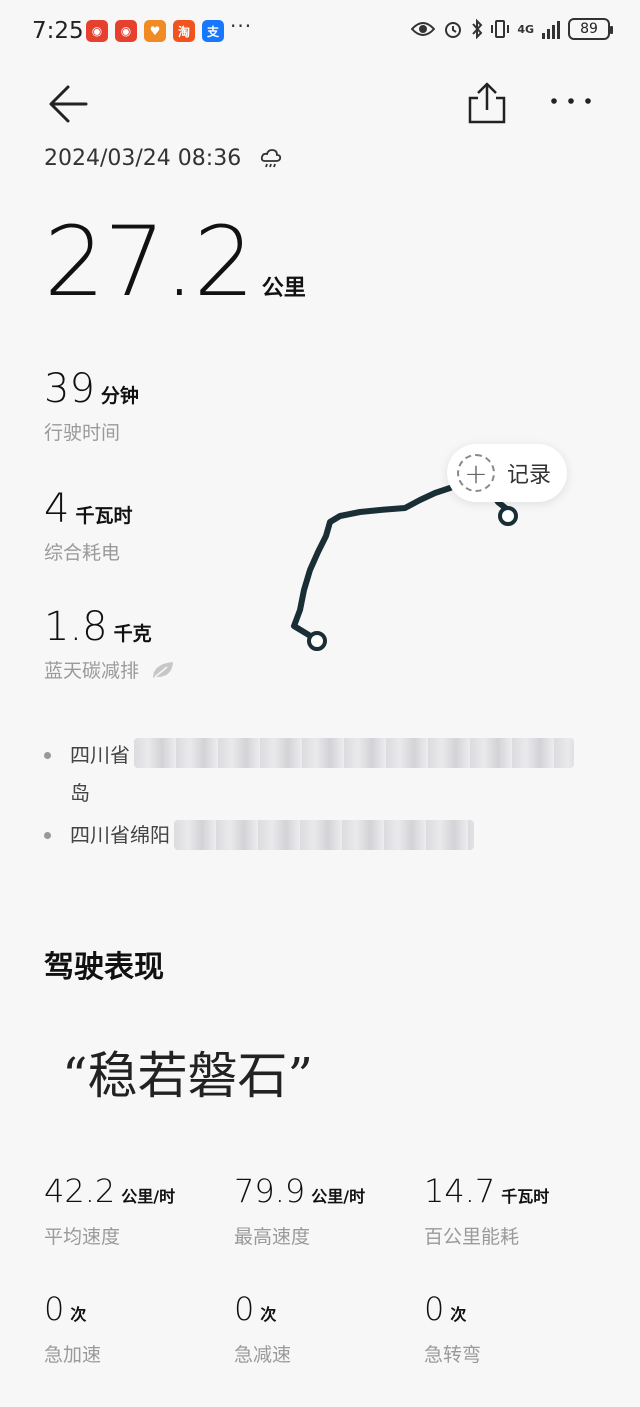 This screenshot has height=1407, width=640. Describe the element at coordinates (525, 29) in the screenshot. I see `network-type: 4G` at that location.